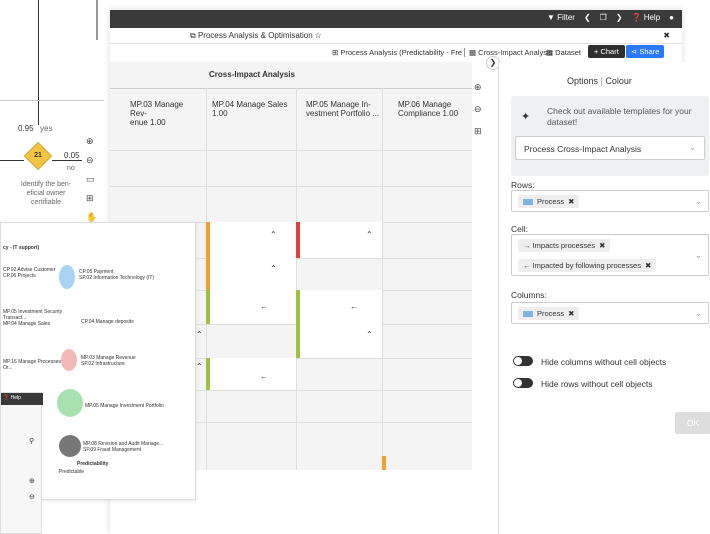 This screenshot has width=710, height=534. I want to click on grid-export-icon: ⊞, so click(478, 131).